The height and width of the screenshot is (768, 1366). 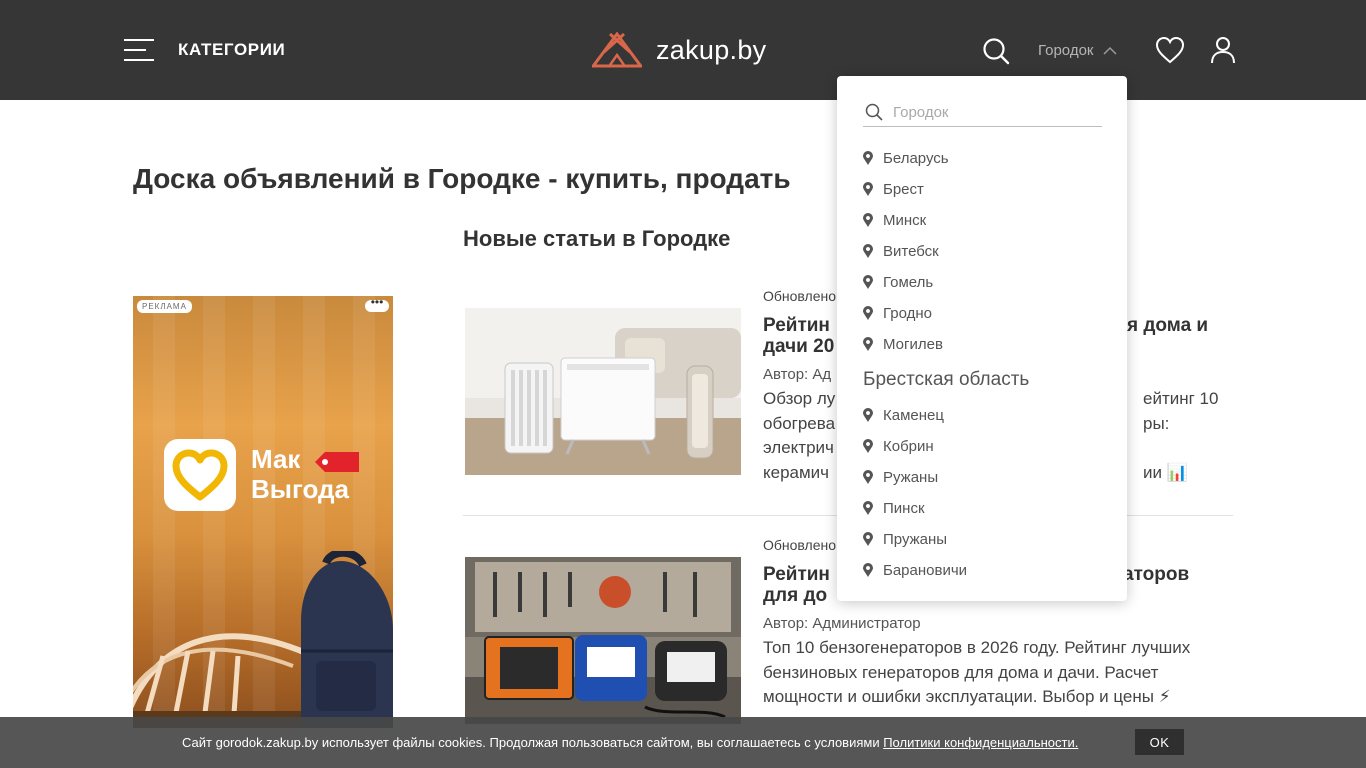 I want to click on city-option: Гомель, so click(x=898, y=282).